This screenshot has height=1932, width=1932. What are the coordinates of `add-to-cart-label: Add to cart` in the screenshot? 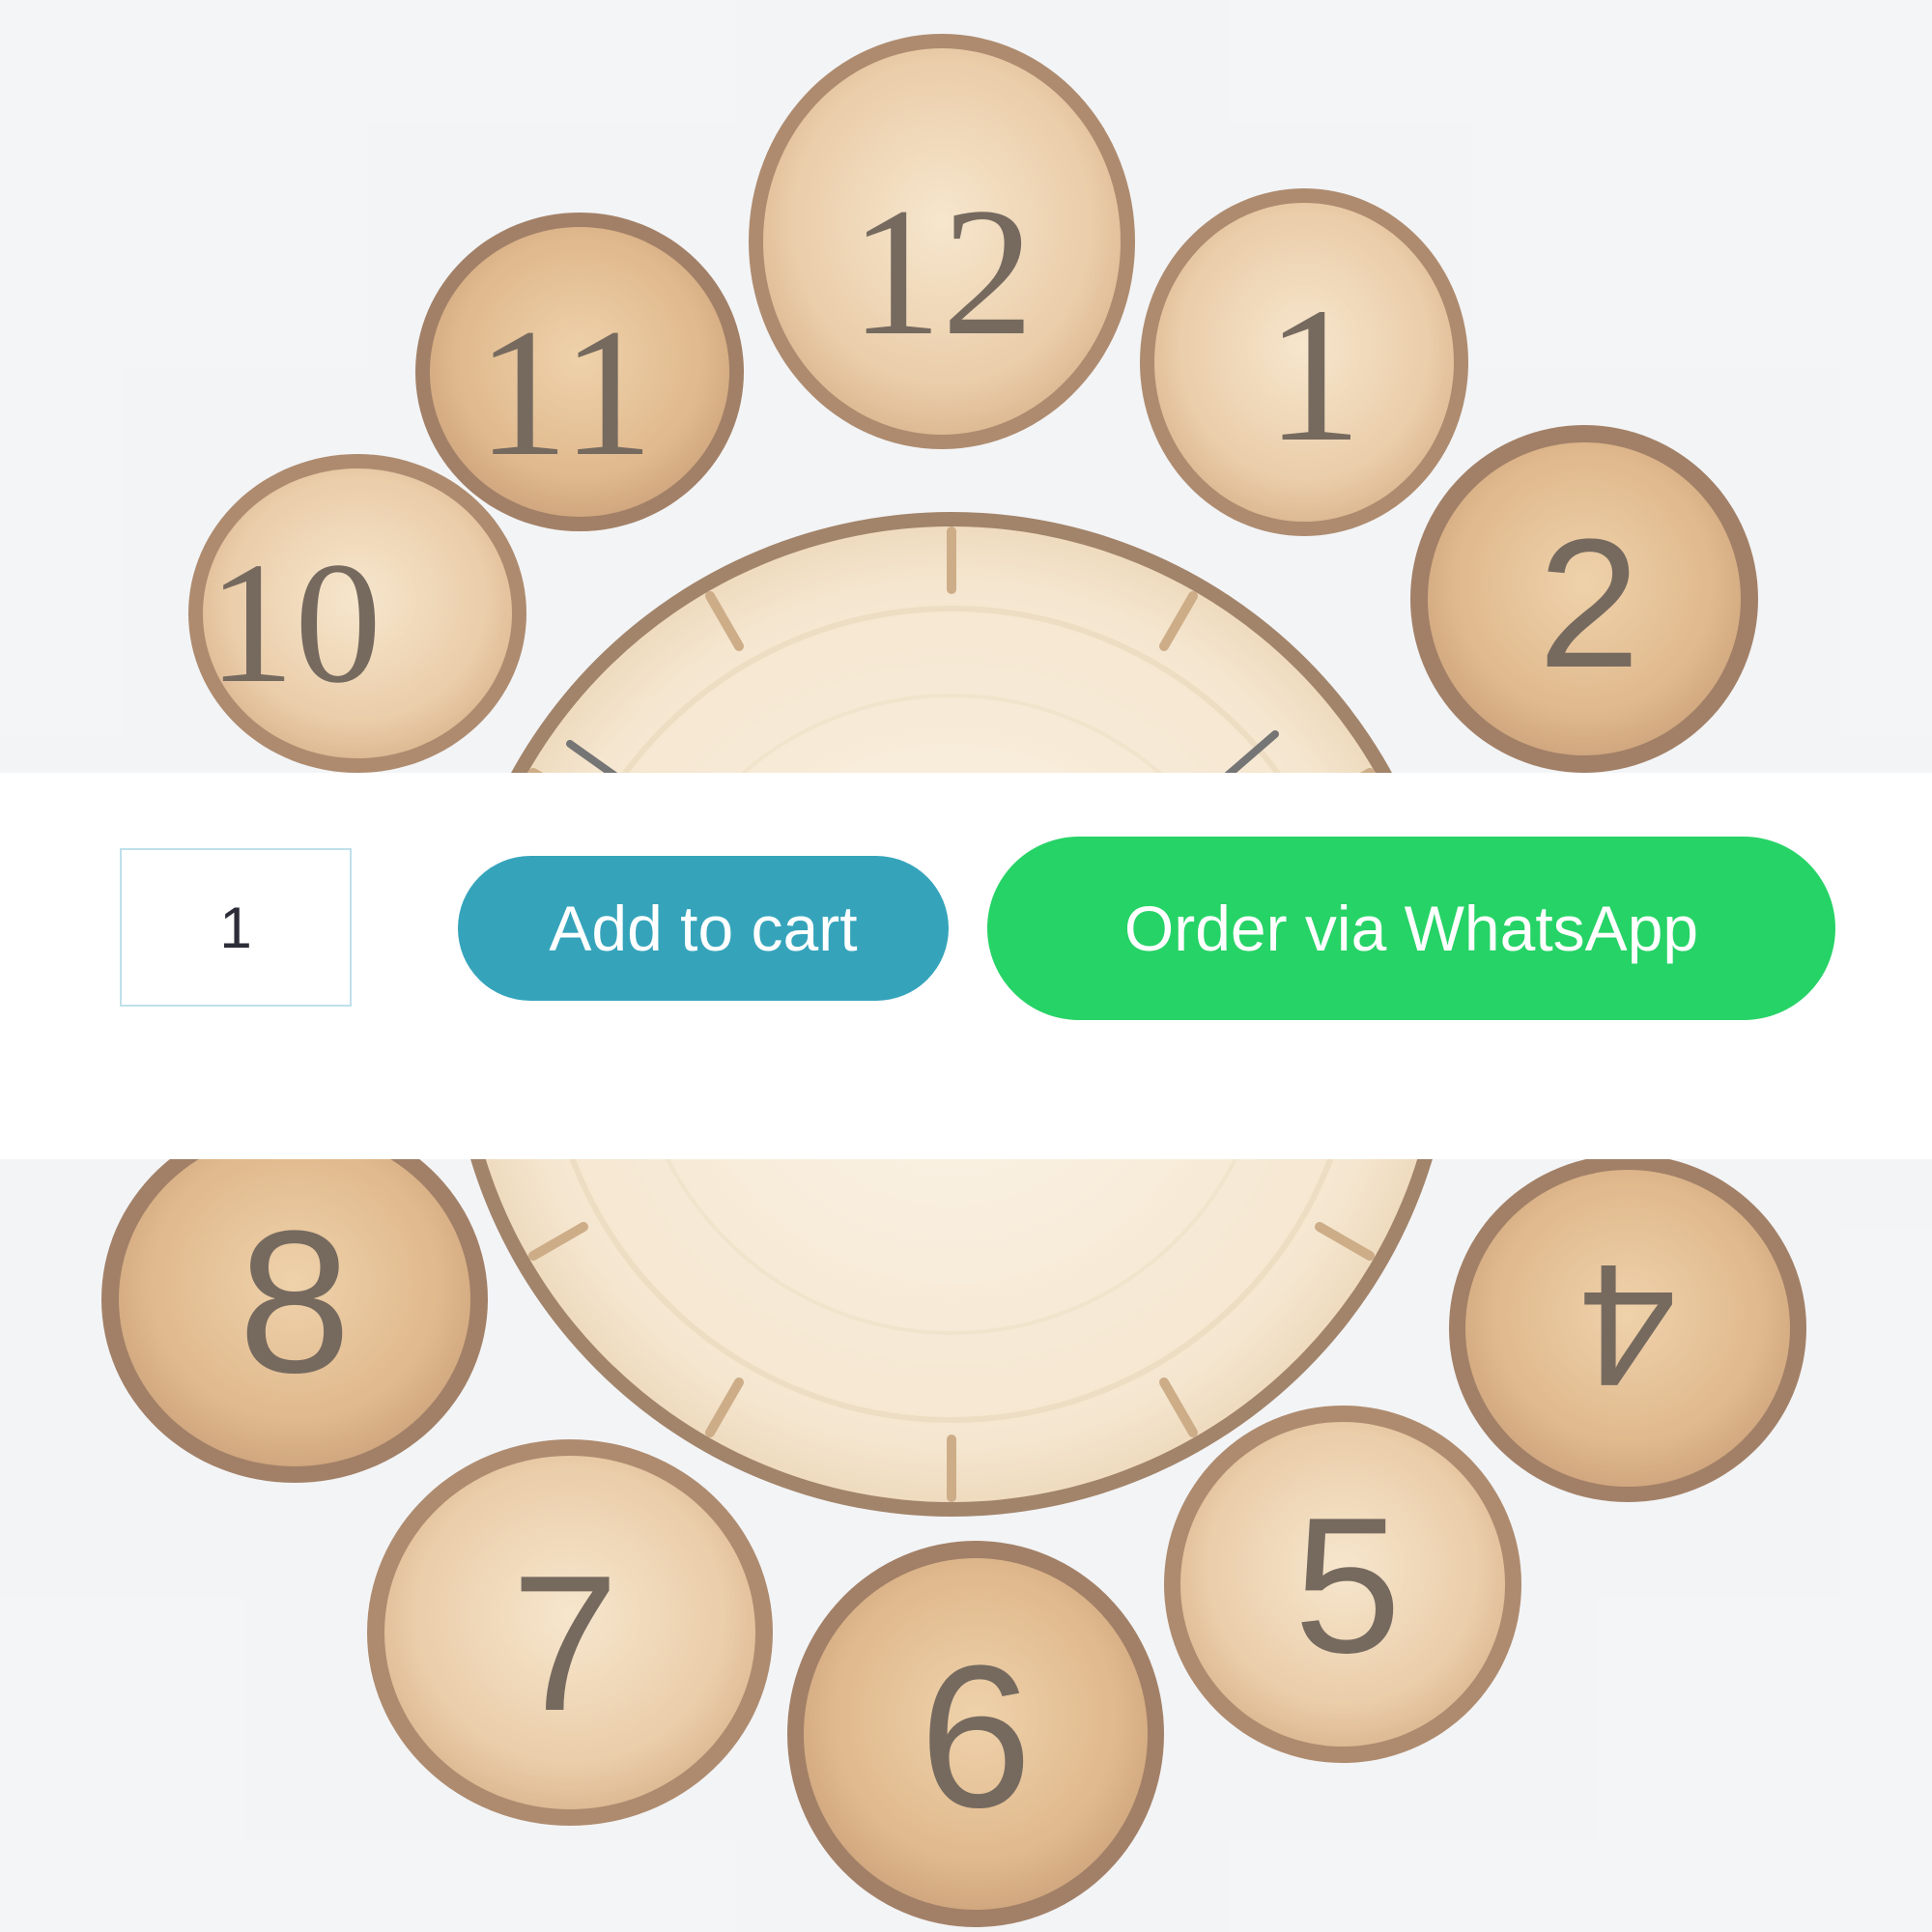 It's located at (703, 928).